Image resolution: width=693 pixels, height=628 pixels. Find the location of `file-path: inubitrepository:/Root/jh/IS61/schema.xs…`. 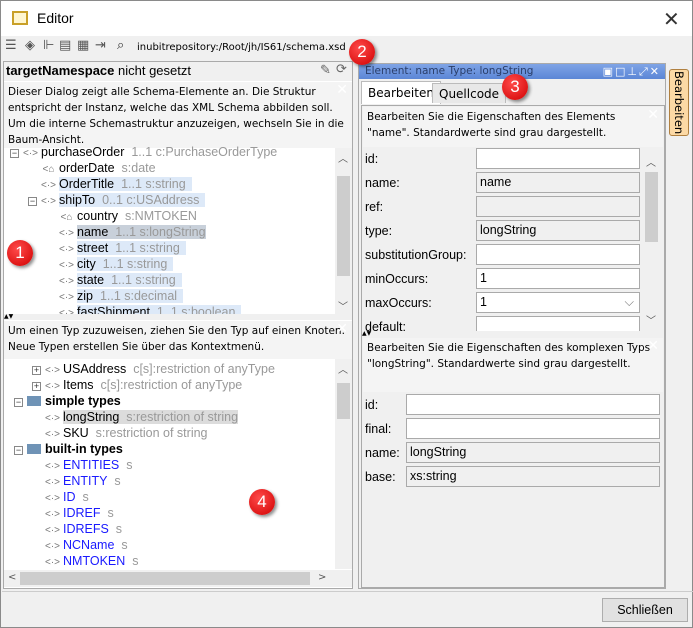

file-path: inubitrepository:/Root/jh/IS61/schema.xs… is located at coordinates (241, 47).